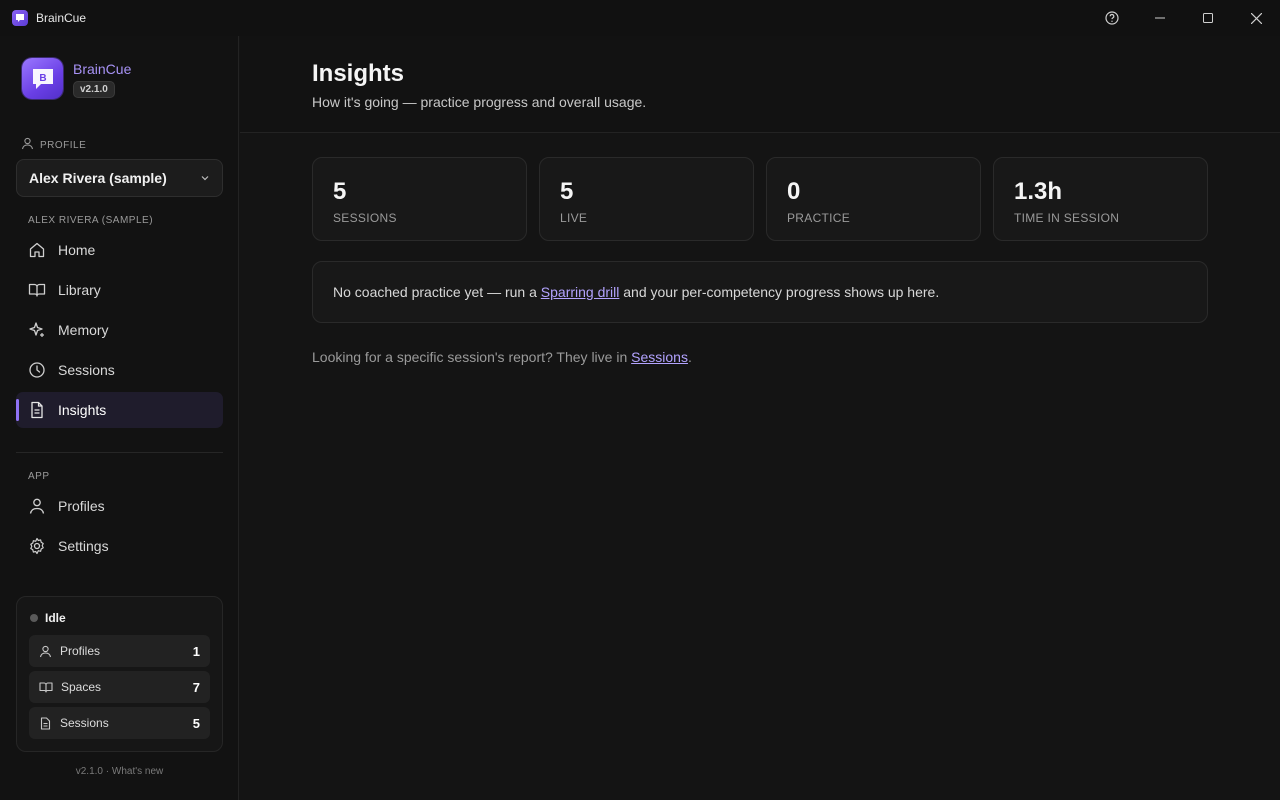 This screenshot has height=800, width=1280. Describe the element at coordinates (37, 330) in the screenshot. I see `sparkle-icon` at that location.